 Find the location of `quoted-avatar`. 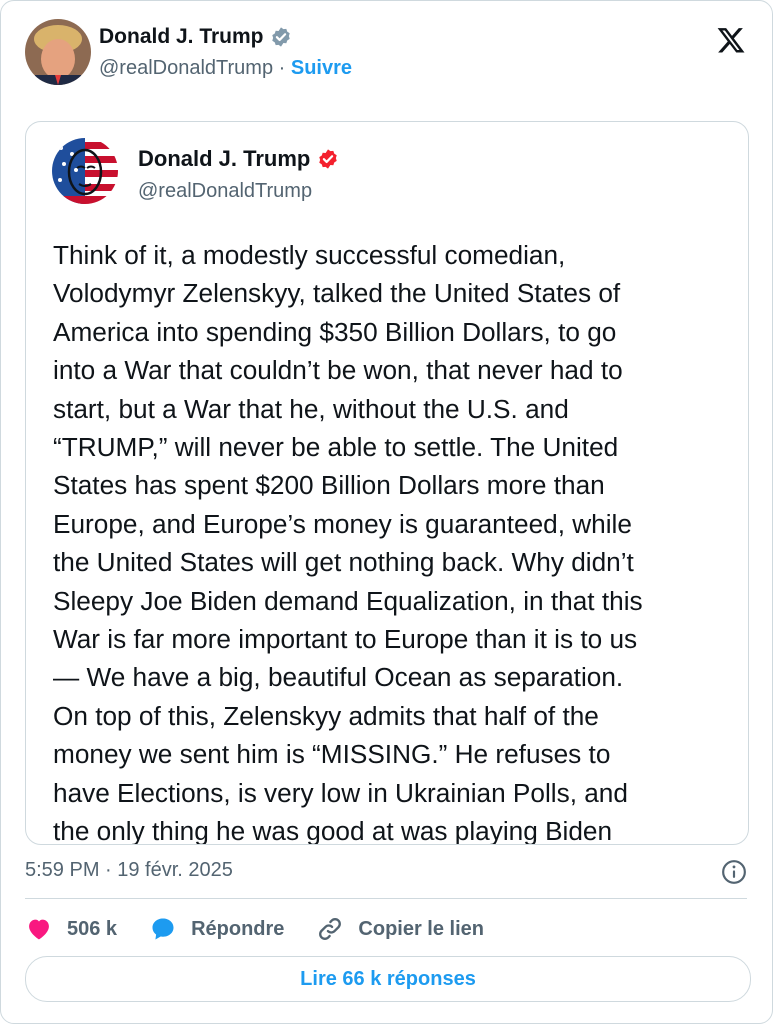

quoted-avatar is located at coordinates (85, 171).